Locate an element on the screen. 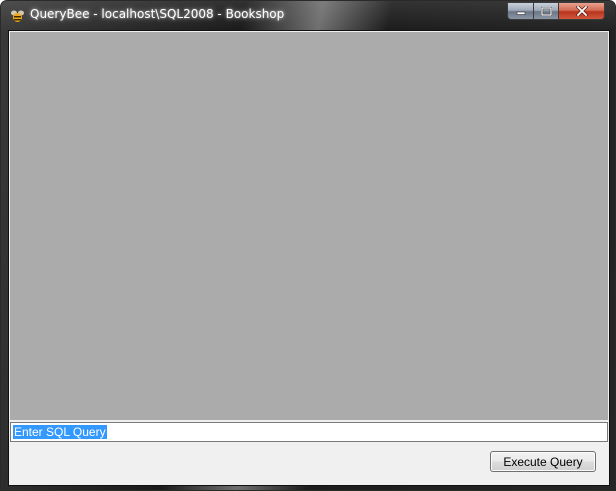 The image size is (616, 491). close-icon is located at coordinates (581, 11).